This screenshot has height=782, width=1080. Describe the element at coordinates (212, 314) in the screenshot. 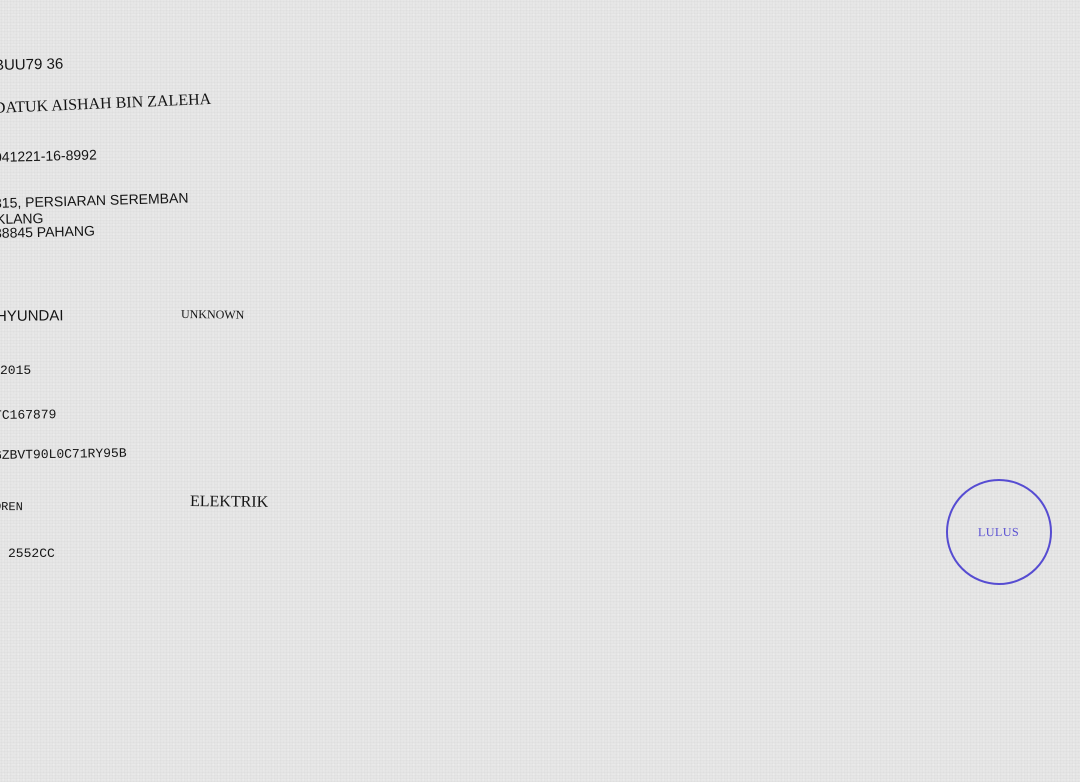

I see `vehicle-model: UNKNOWN` at that location.